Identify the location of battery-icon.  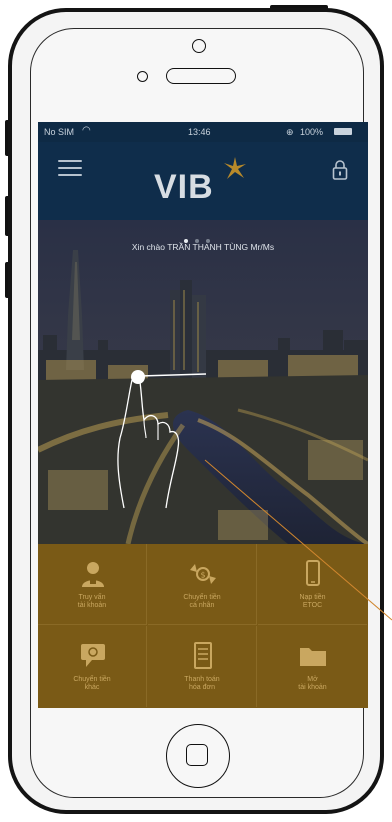
(343, 131).